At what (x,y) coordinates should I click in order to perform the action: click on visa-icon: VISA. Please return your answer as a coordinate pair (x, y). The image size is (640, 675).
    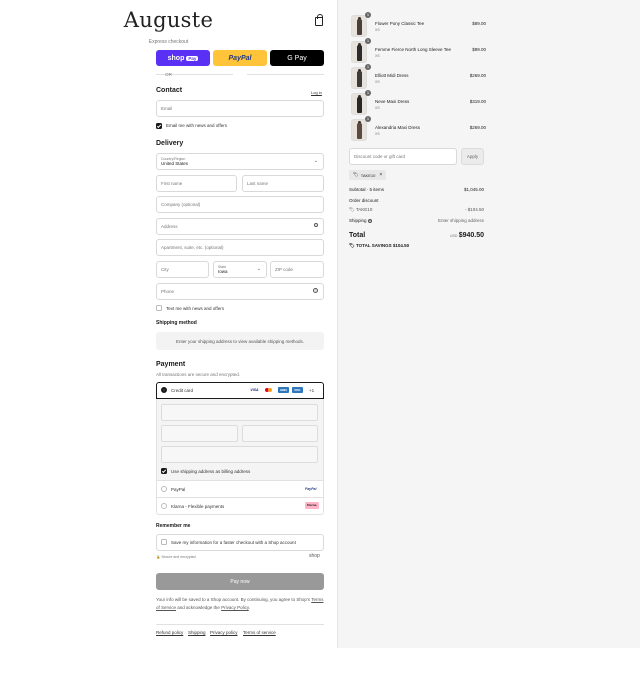
    Looking at the image, I should click on (254, 390).